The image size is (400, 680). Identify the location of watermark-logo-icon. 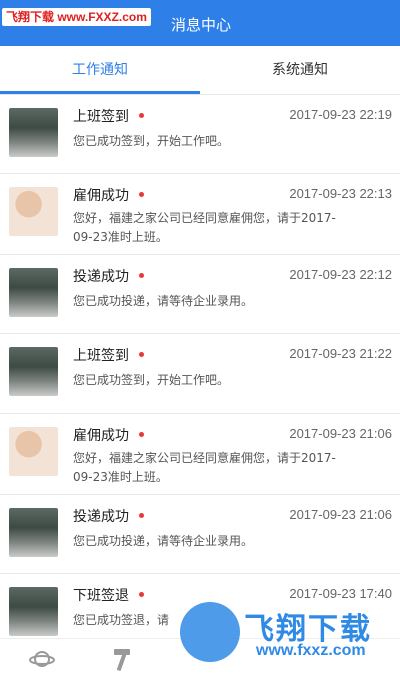
(210, 632).